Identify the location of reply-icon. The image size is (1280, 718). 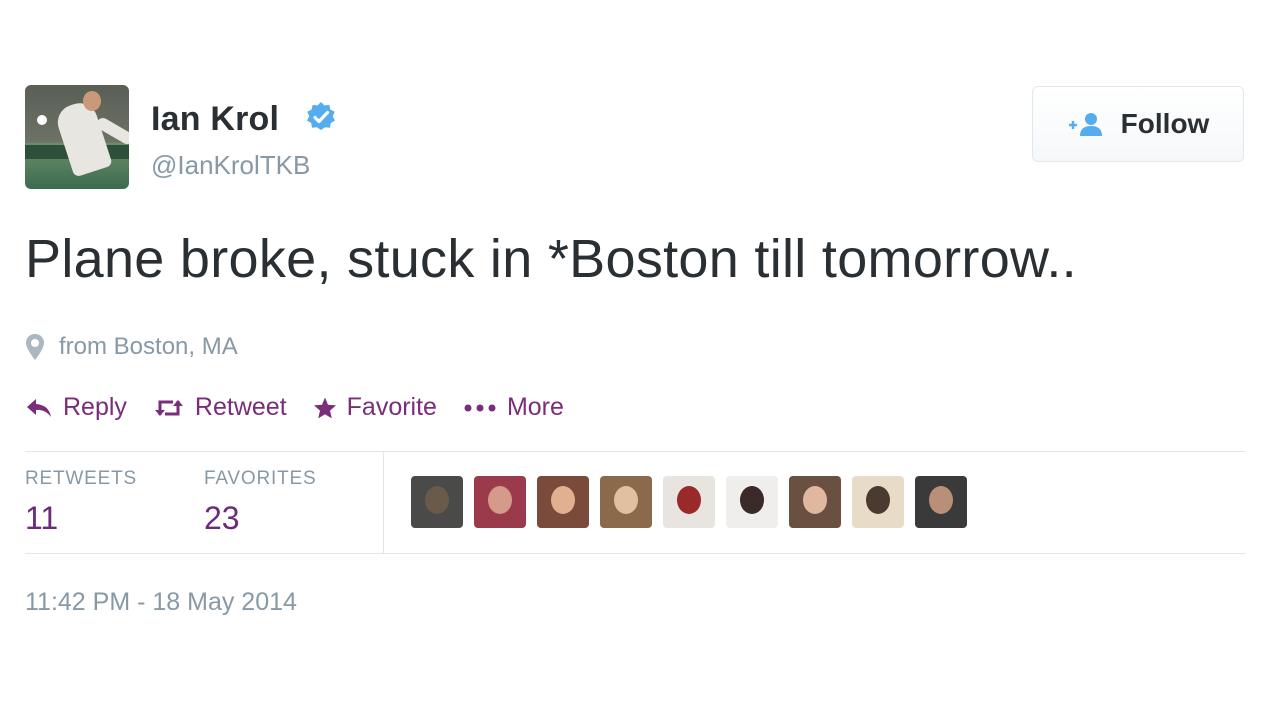
(39, 407).